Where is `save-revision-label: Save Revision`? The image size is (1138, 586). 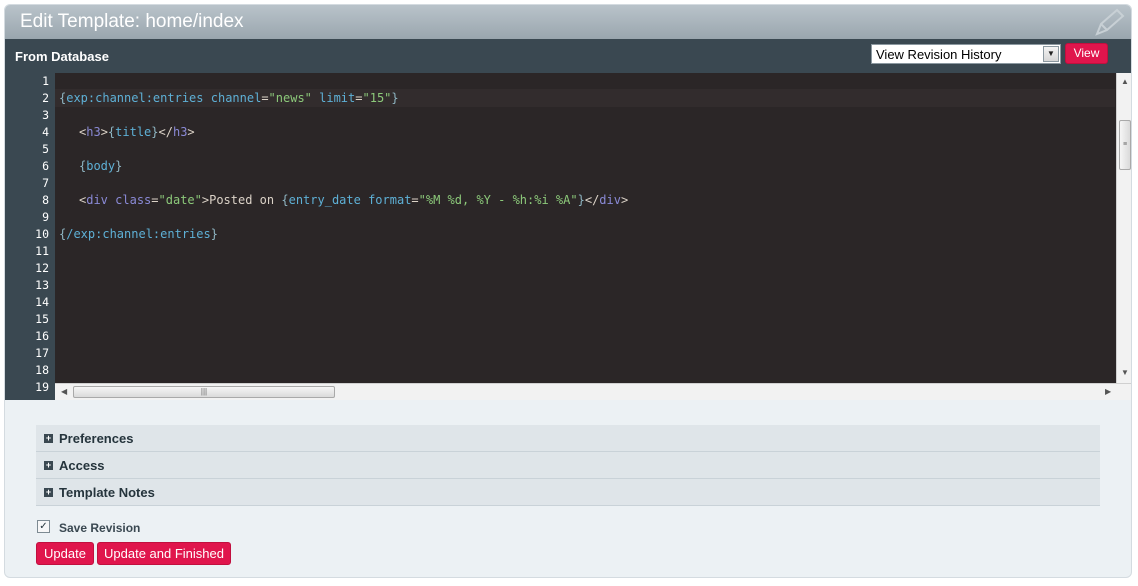
save-revision-label: Save Revision is located at coordinates (100, 528).